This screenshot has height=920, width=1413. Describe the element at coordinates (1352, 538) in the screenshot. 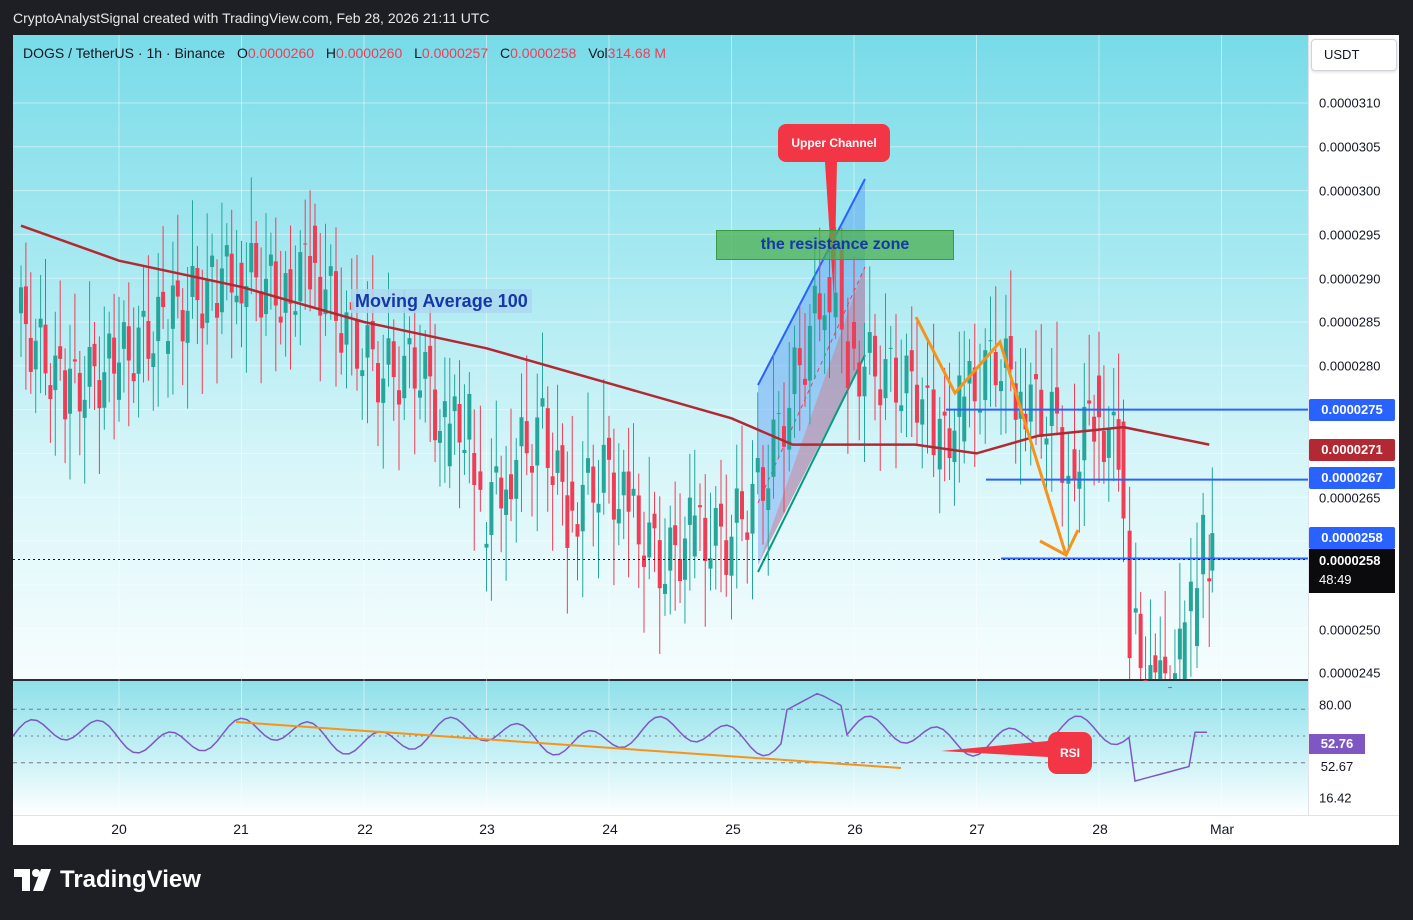

I see `last-258-tag: 0.0000258` at that location.